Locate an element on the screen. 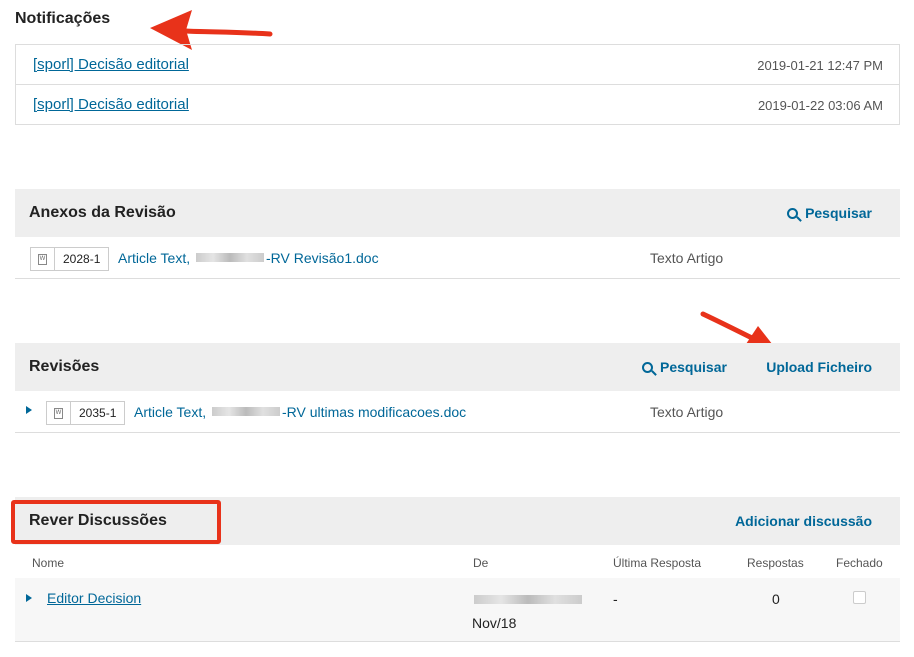  upload-file-button: Upload Ficheiro is located at coordinates (819, 367).